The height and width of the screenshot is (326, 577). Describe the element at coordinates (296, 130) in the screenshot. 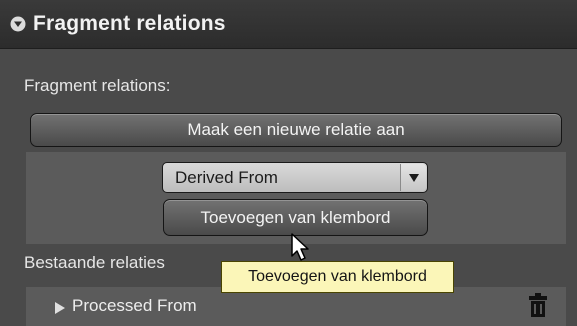

I see `new-relation-button: Maak een nieuwe relatie aan` at that location.